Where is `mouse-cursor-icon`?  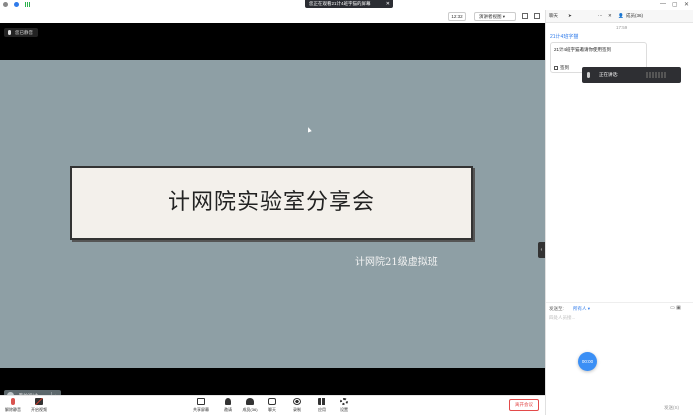 mouse-cursor-icon is located at coordinates (309, 129).